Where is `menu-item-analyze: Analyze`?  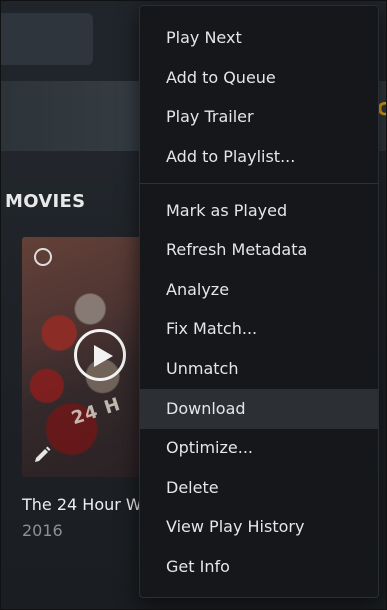 menu-item-analyze: Analyze is located at coordinates (259, 290).